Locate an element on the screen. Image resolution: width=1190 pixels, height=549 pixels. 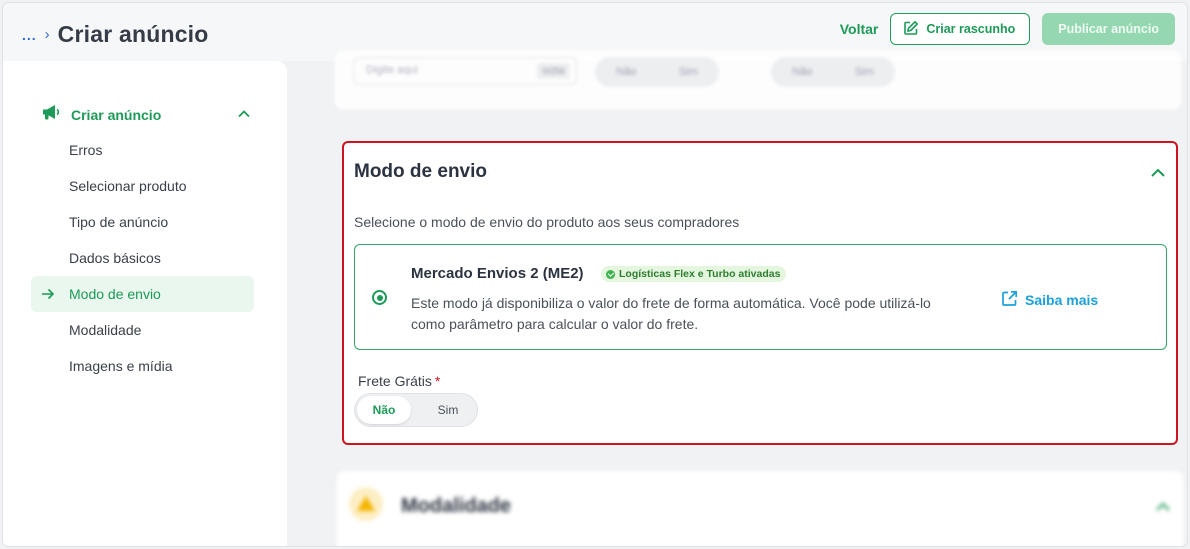
learn-more-label: Saiba mais is located at coordinates (1062, 300).